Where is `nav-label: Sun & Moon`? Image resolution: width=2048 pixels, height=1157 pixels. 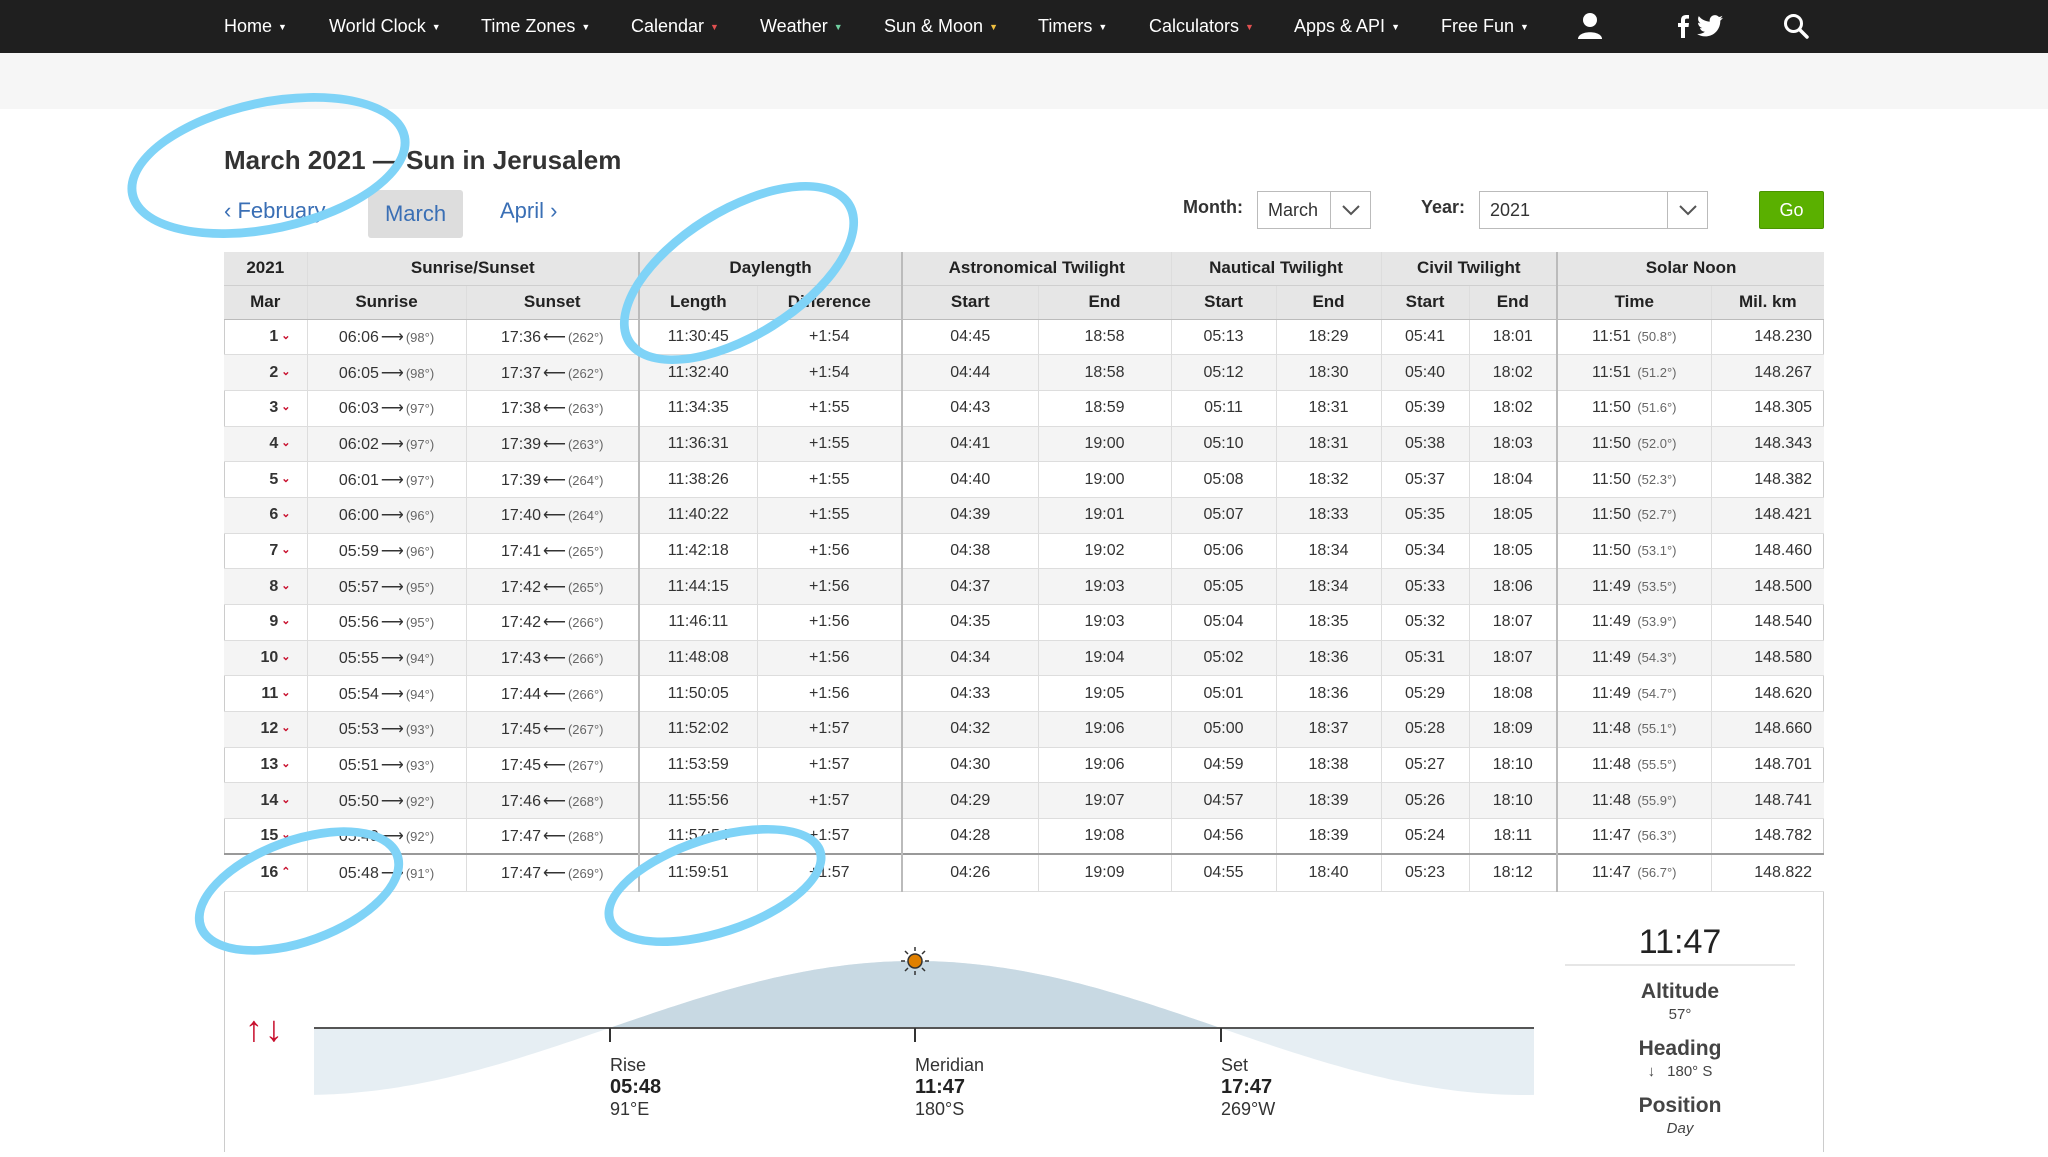 nav-label: Sun & Moon is located at coordinates (934, 26).